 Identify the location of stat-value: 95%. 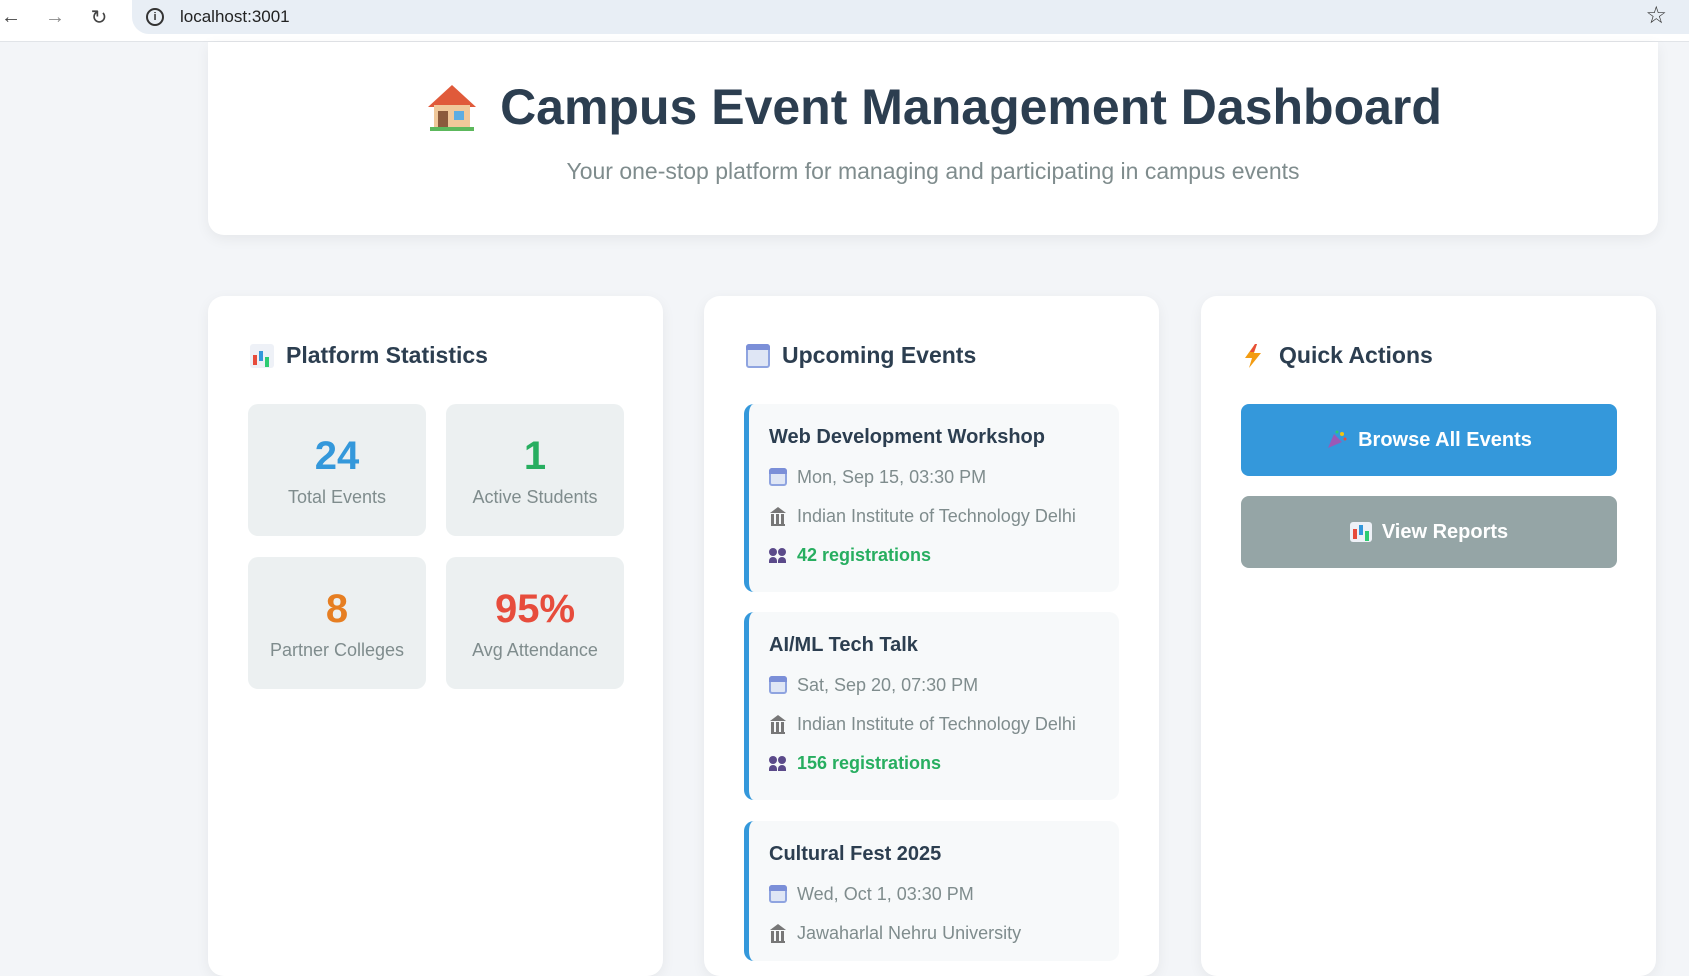
(535, 609).